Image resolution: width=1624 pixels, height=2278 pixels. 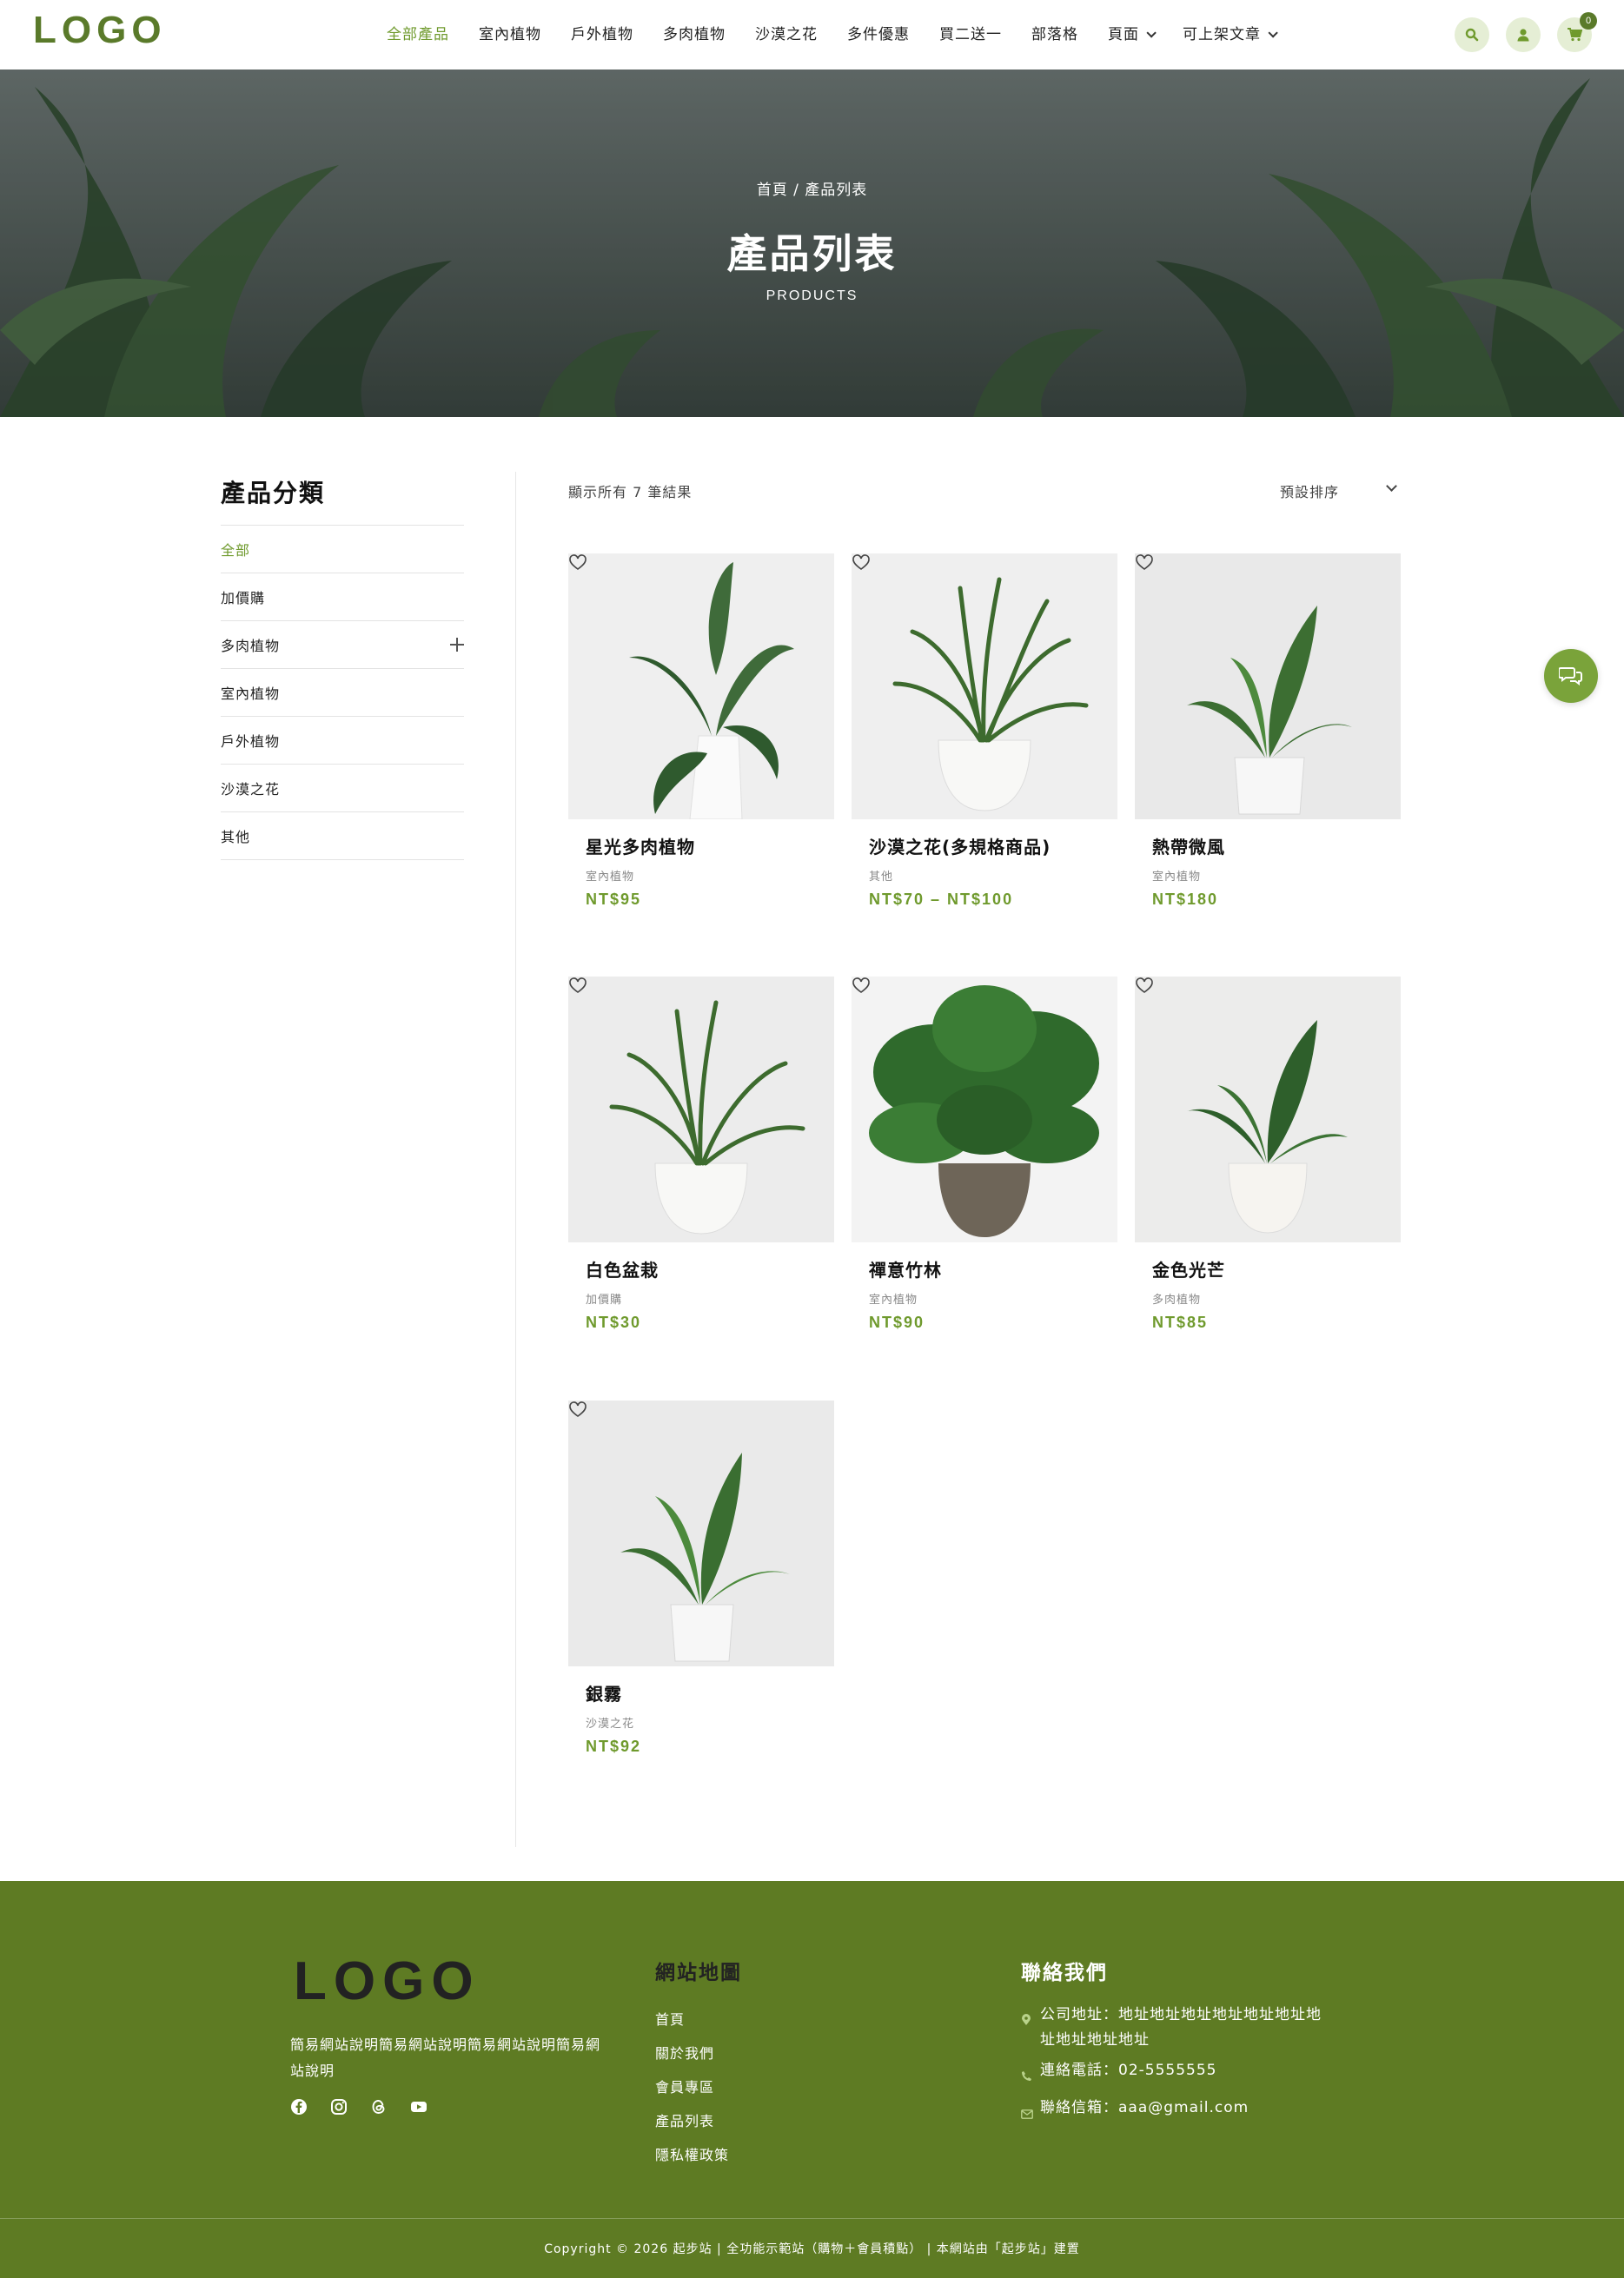 What do you see at coordinates (299, 2107) in the screenshot?
I see `facebook-icon` at bounding box center [299, 2107].